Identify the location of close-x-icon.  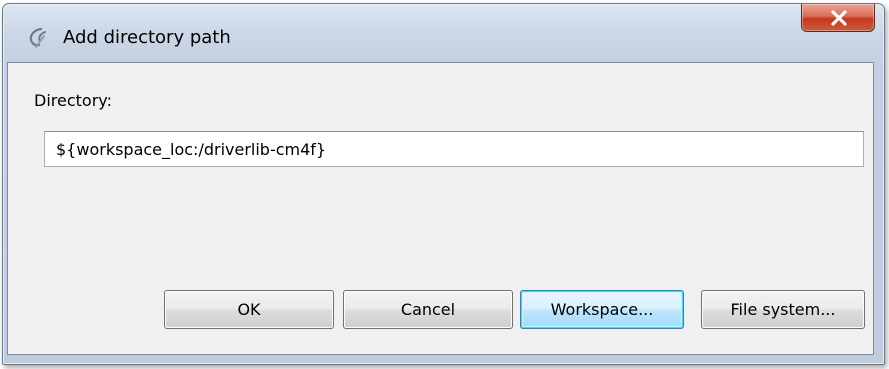
(839, 18).